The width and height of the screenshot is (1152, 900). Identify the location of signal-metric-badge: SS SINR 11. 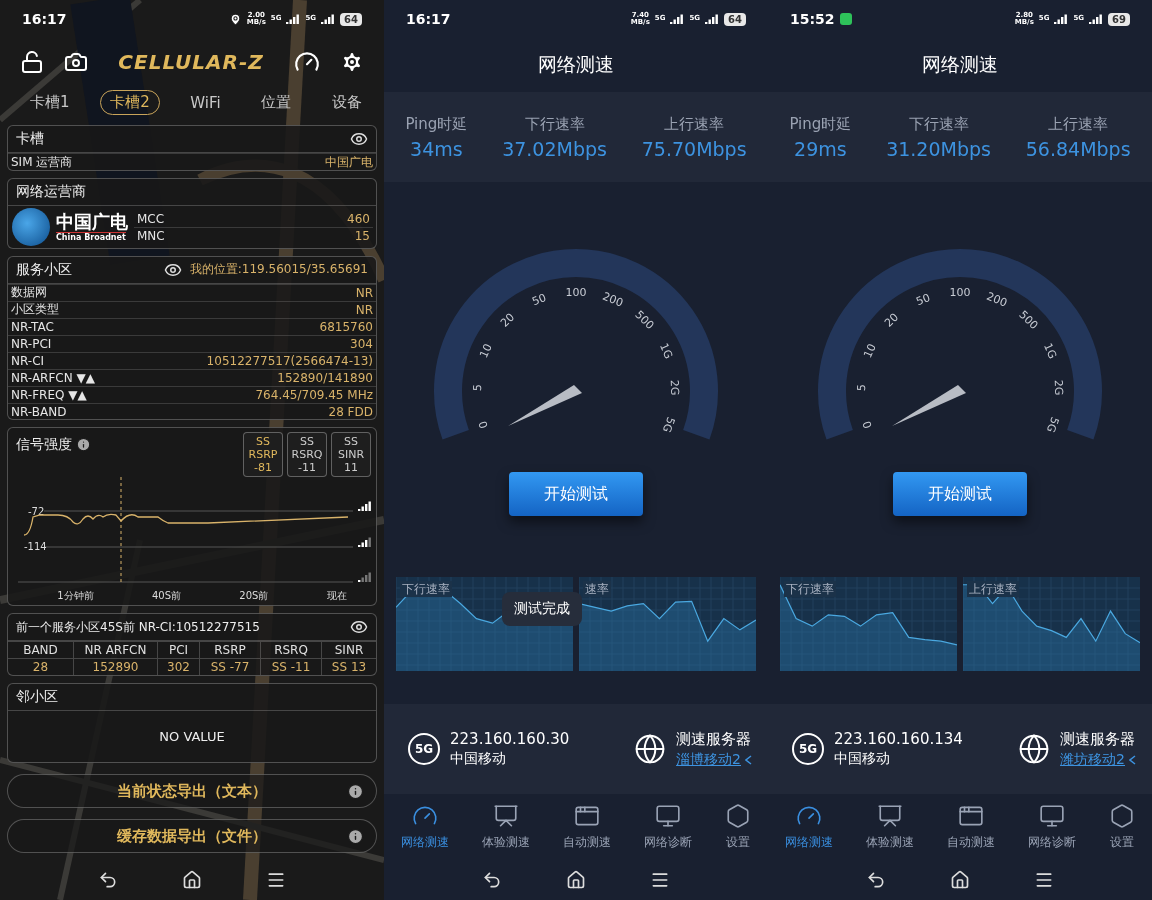
(351, 454).